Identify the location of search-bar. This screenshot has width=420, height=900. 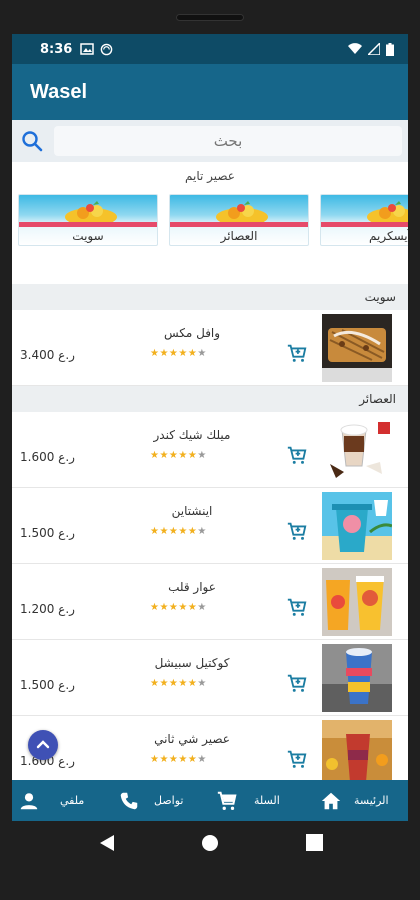
(210, 141).